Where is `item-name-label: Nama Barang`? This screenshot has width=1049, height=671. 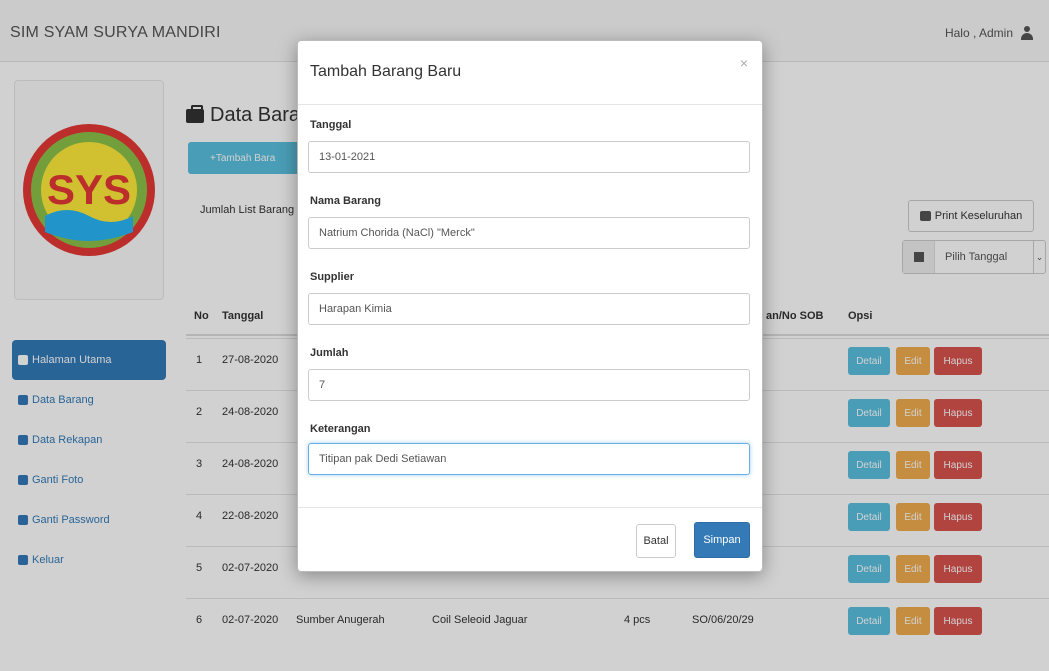 item-name-label: Nama Barang is located at coordinates (345, 201).